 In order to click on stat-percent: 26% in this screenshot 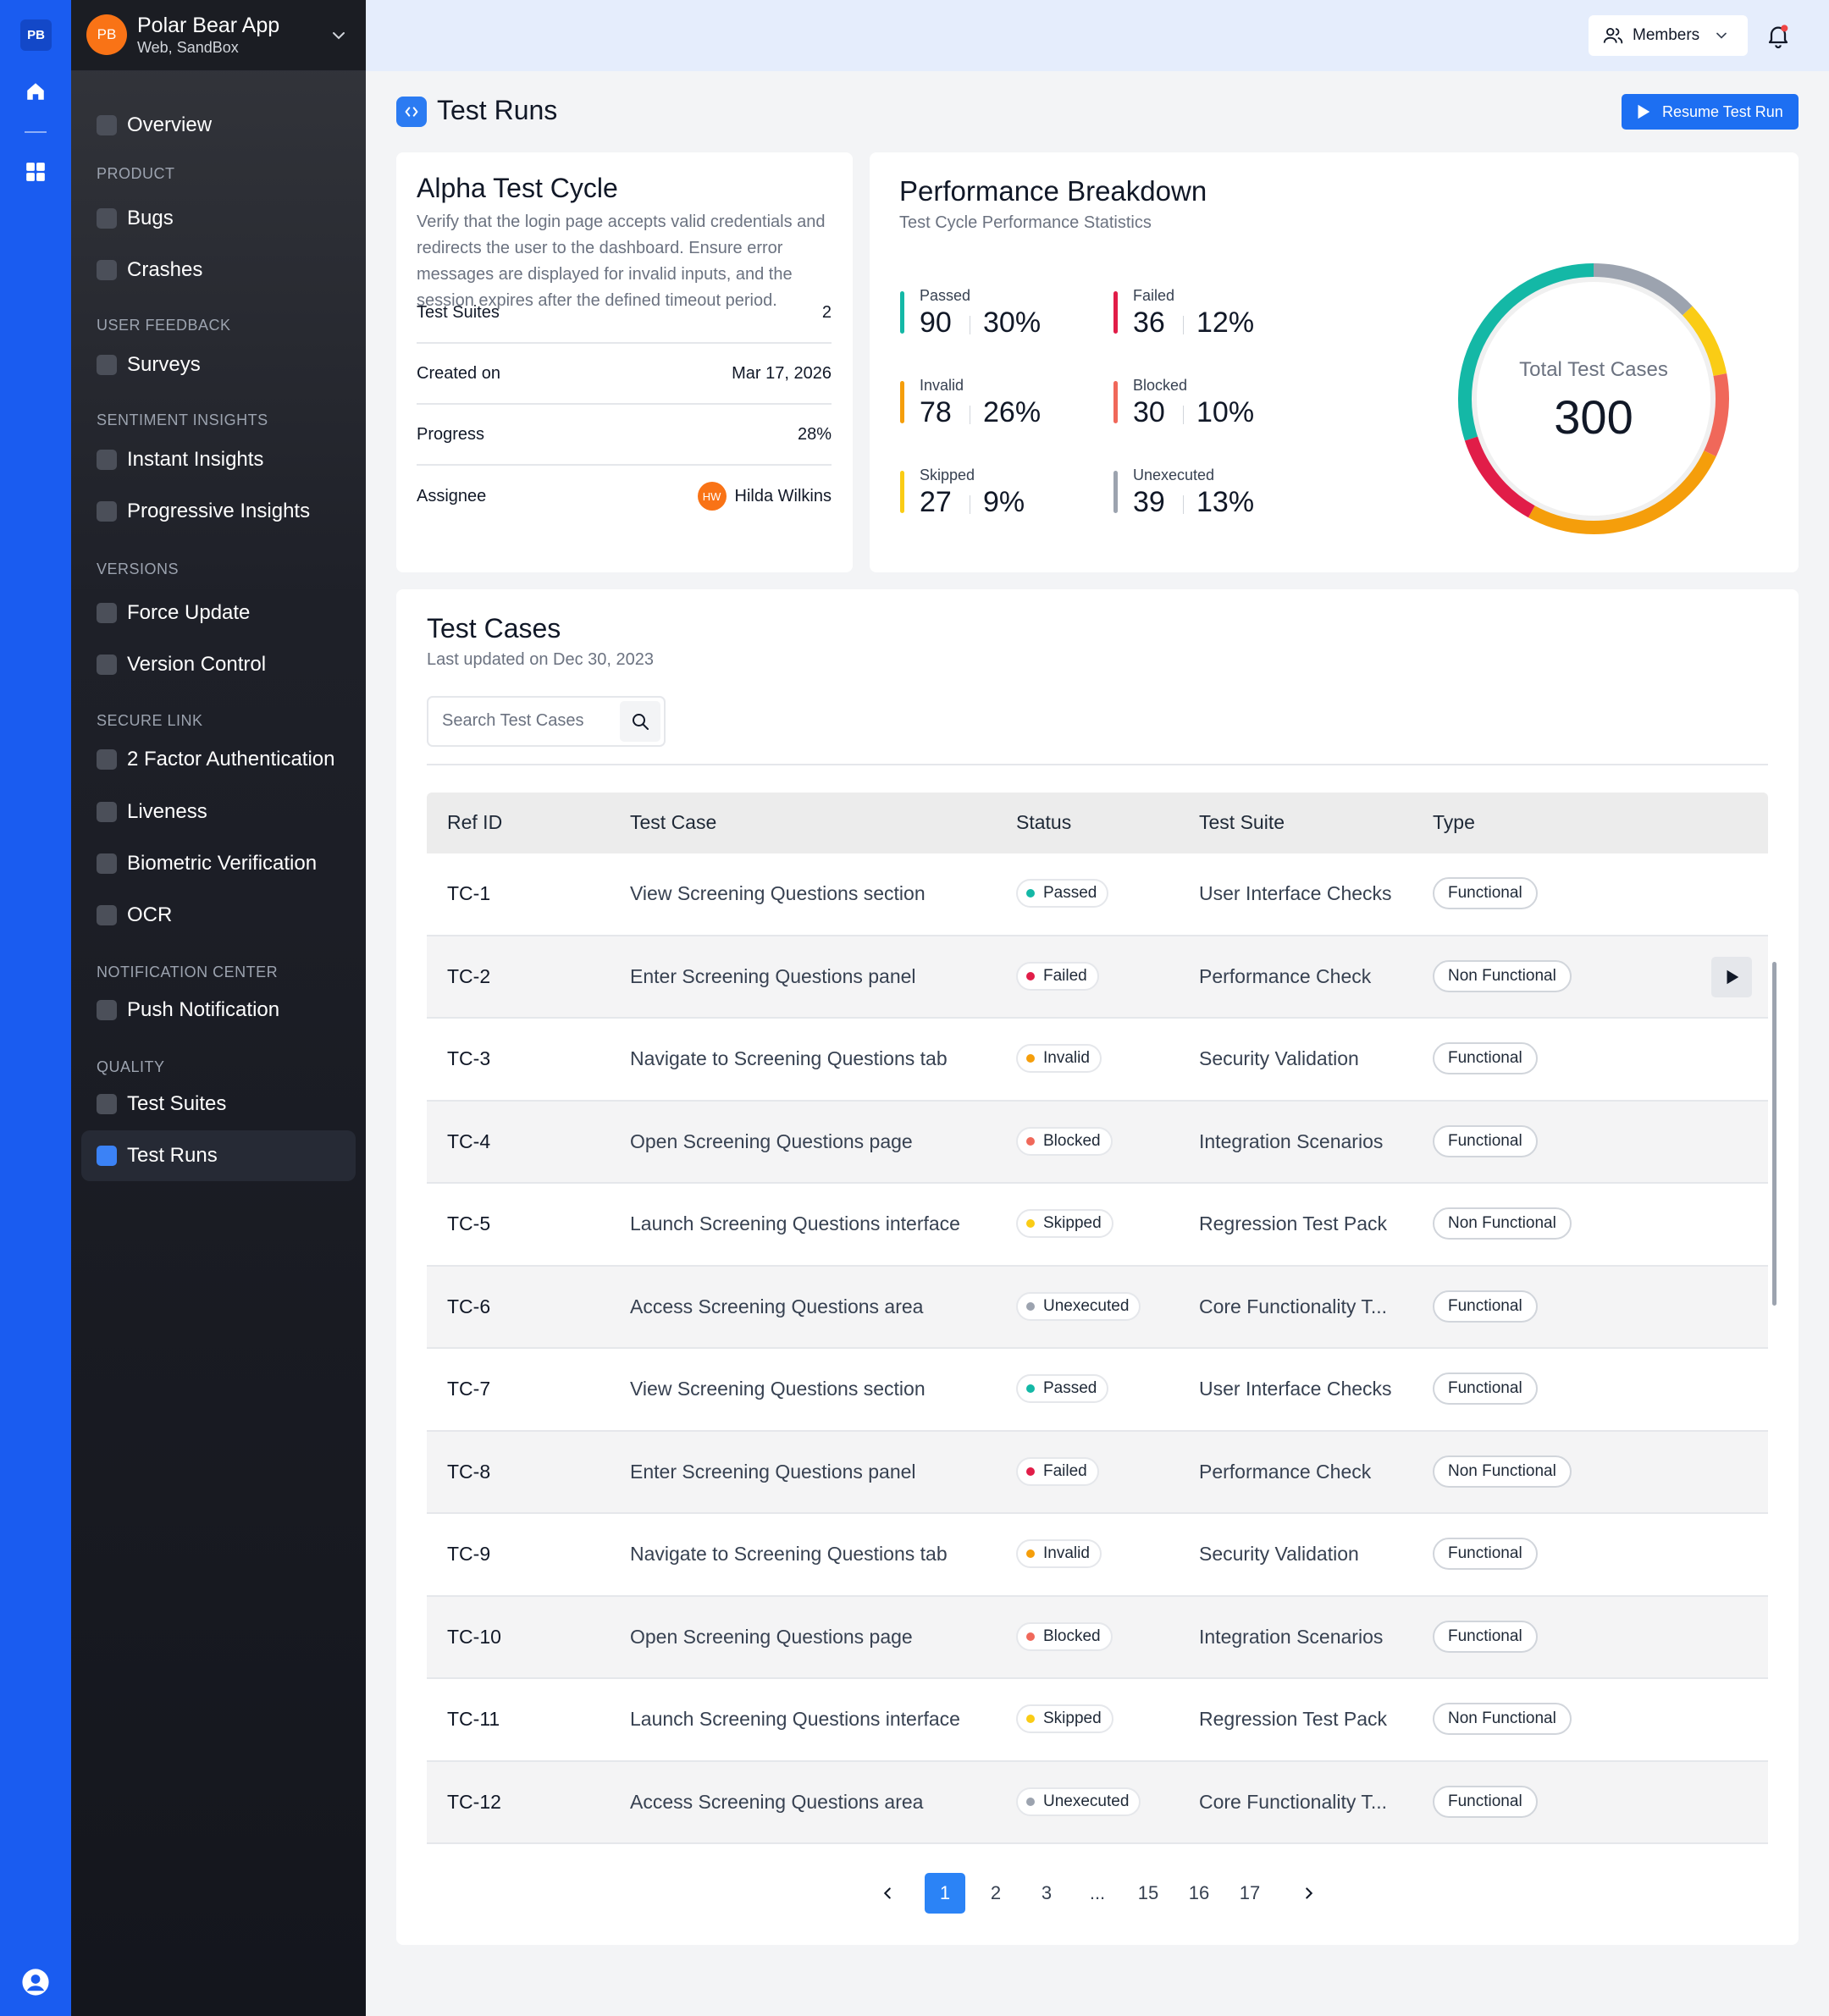, I will do `click(1012, 412)`.